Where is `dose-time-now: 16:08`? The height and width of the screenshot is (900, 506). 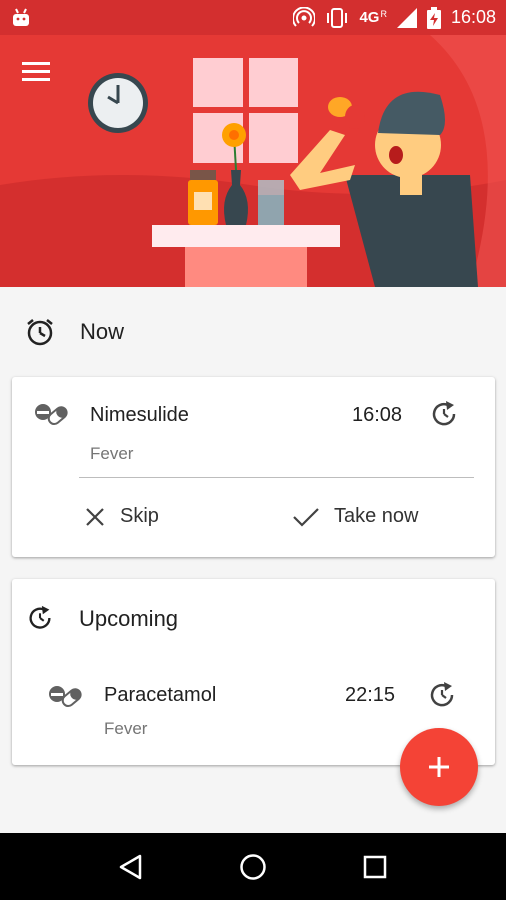 dose-time-now: 16:08 is located at coordinates (377, 415).